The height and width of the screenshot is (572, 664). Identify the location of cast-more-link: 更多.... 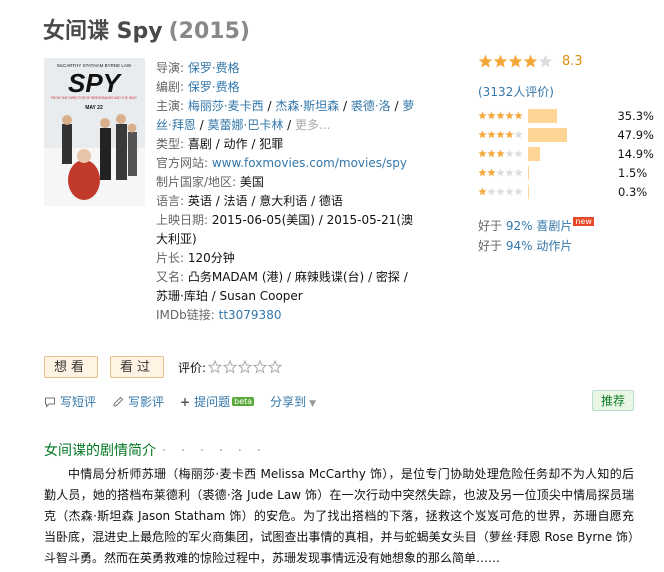
(312, 125).